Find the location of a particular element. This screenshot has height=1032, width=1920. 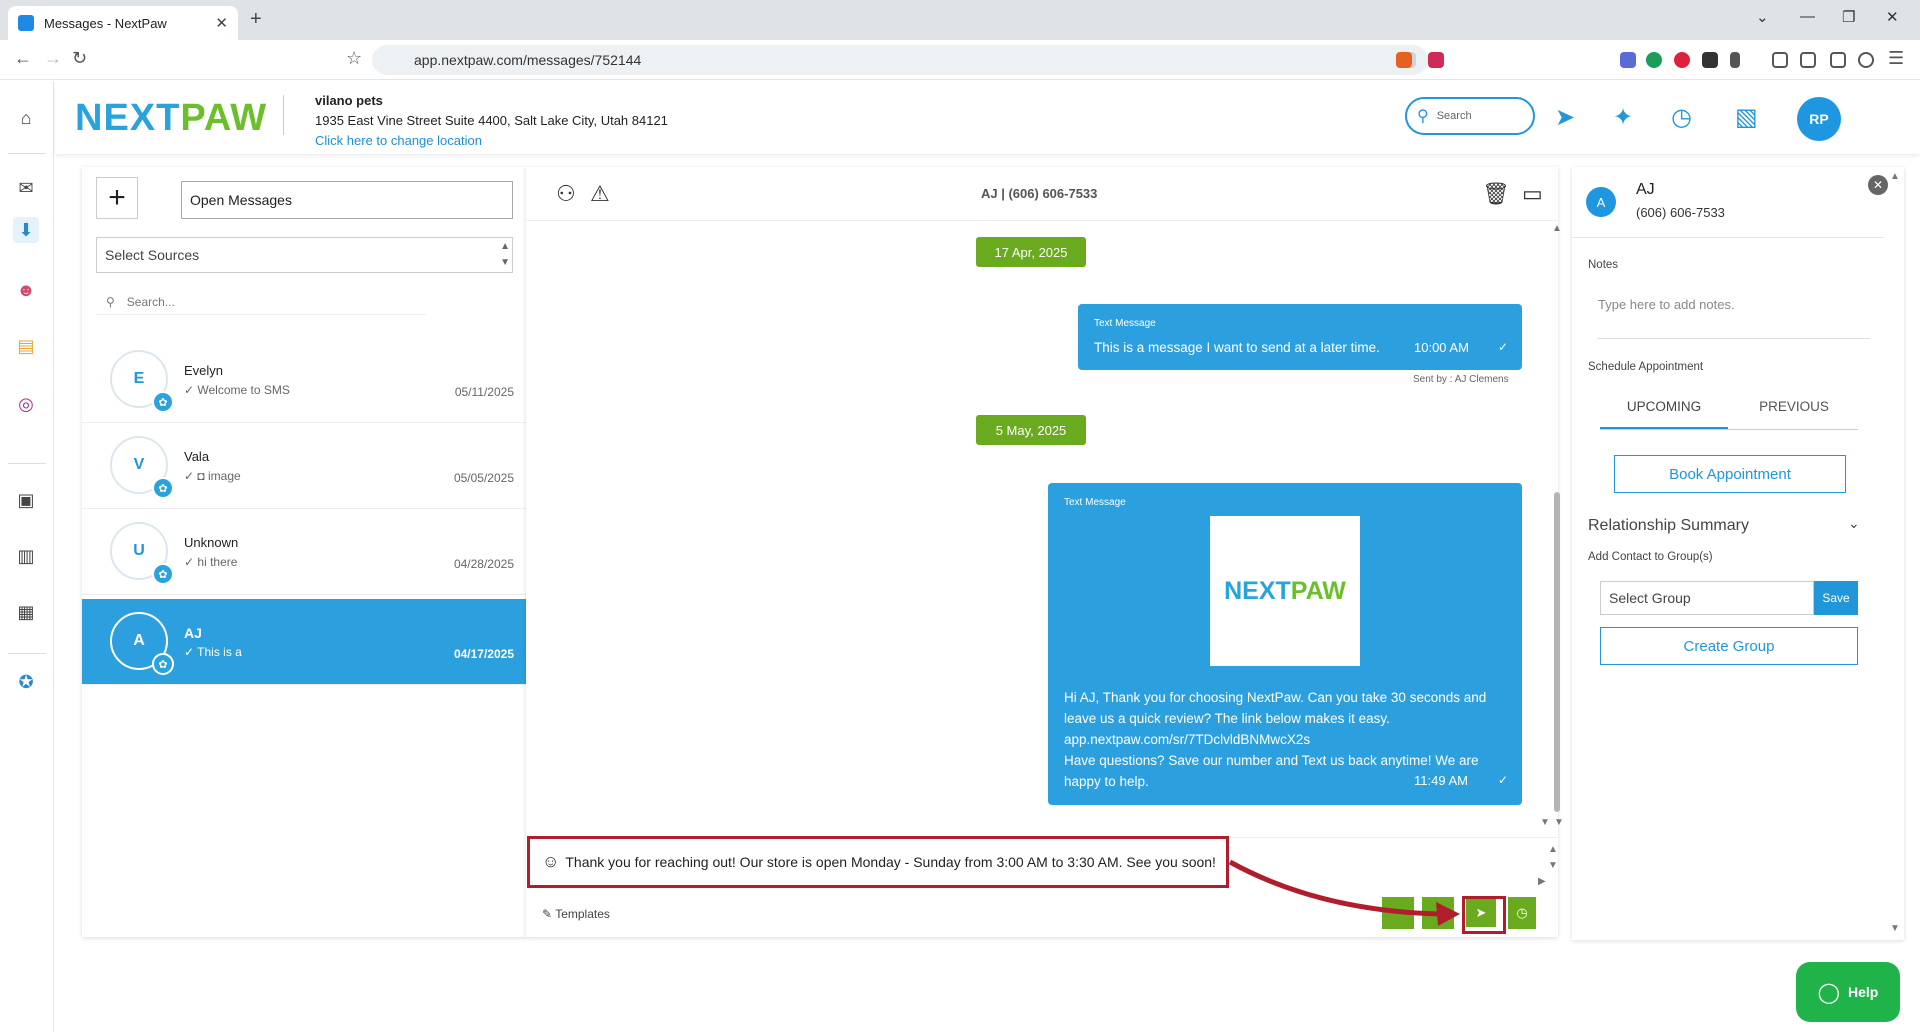

browser-tab: Messages - NextPaw ✕ is located at coordinates (123, 23).